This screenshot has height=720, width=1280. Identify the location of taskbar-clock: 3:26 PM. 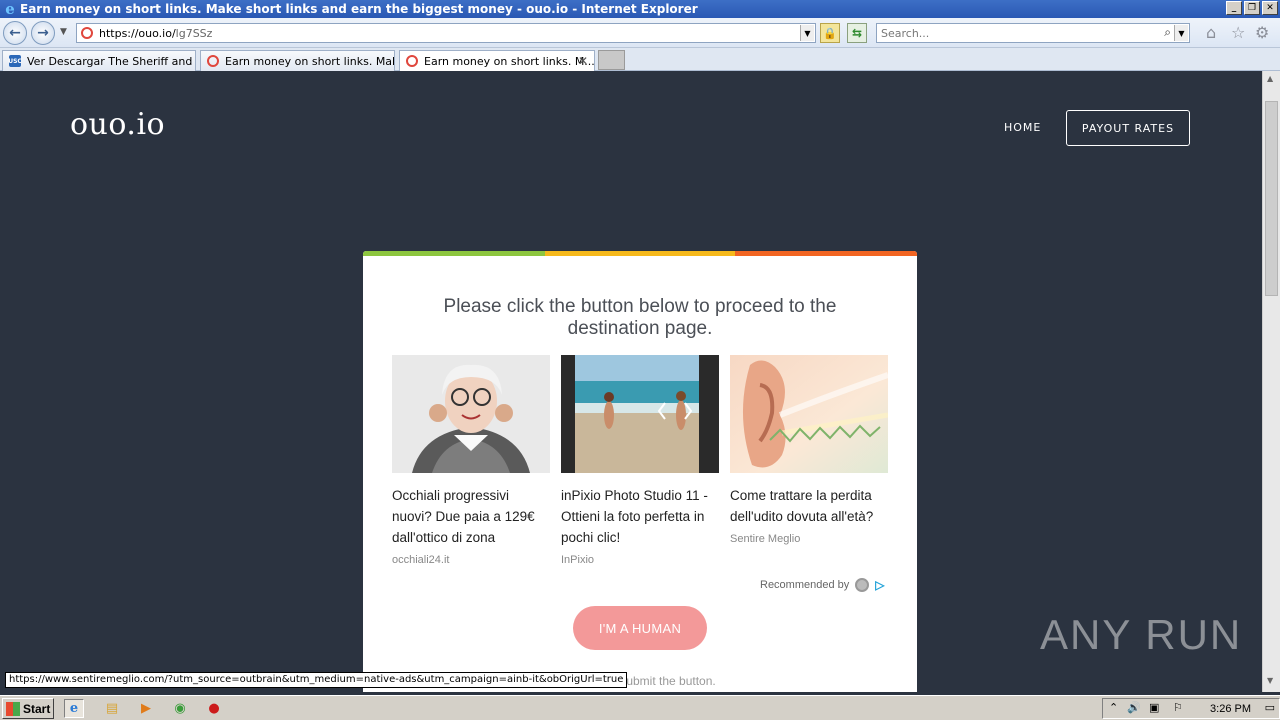
(1230, 709).